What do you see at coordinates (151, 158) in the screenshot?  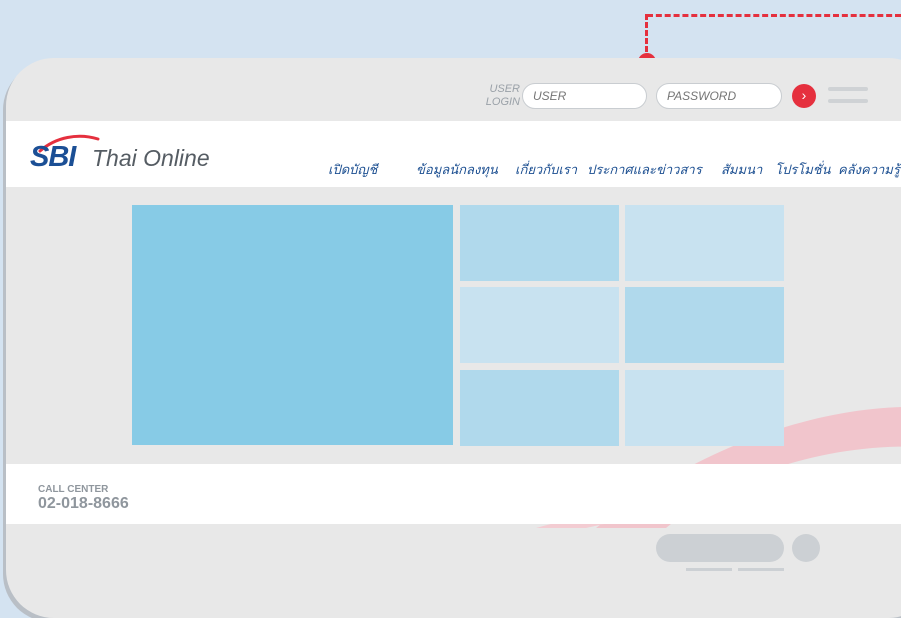 I see `logo-text: Thai Online` at bounding box center [151, 158].